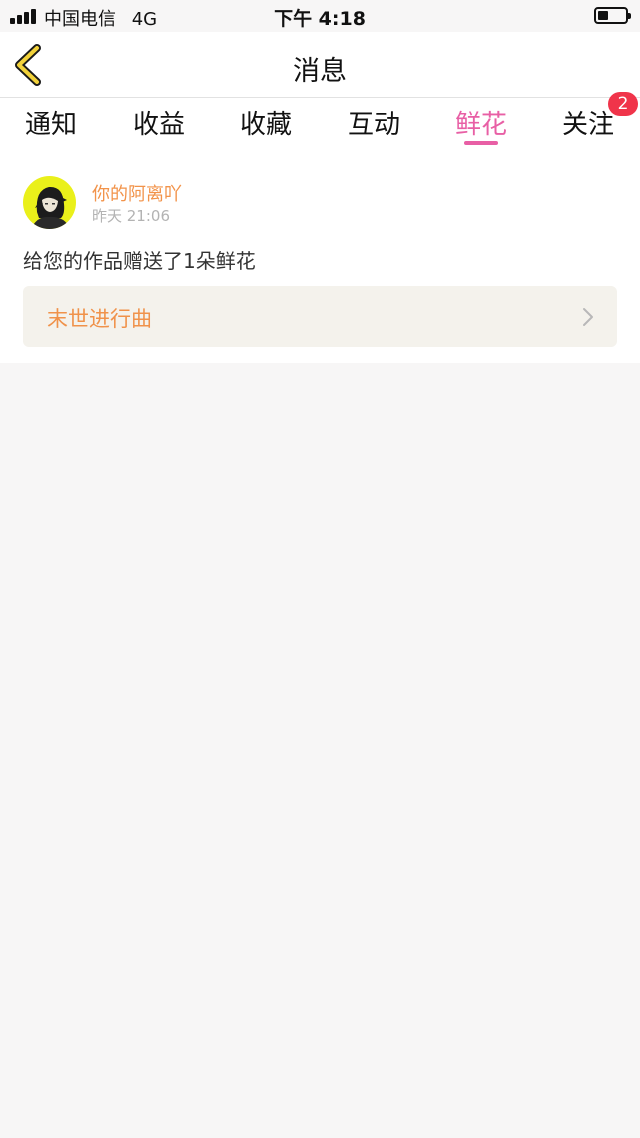  Describe the element at coordinates (320, 19) in the screenshot. I see `status-time: 下午 4:18` at that location.